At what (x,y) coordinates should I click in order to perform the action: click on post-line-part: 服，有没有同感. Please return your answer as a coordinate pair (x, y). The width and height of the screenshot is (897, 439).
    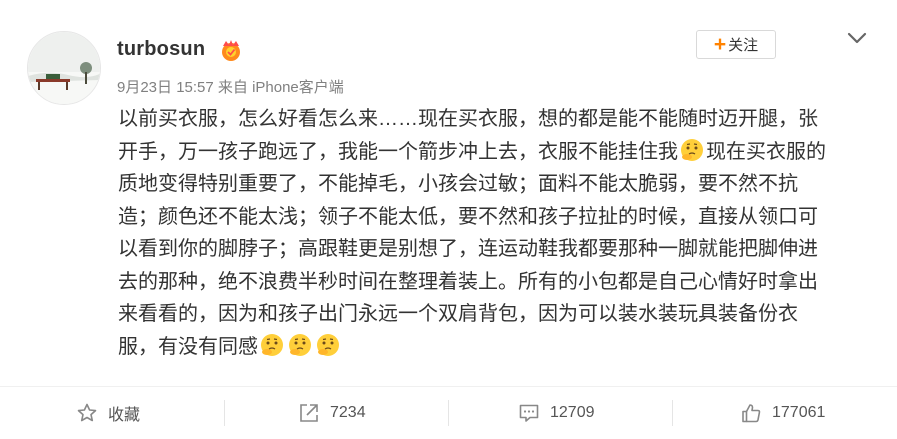
    Looking at the image, I should click on (188, 346).